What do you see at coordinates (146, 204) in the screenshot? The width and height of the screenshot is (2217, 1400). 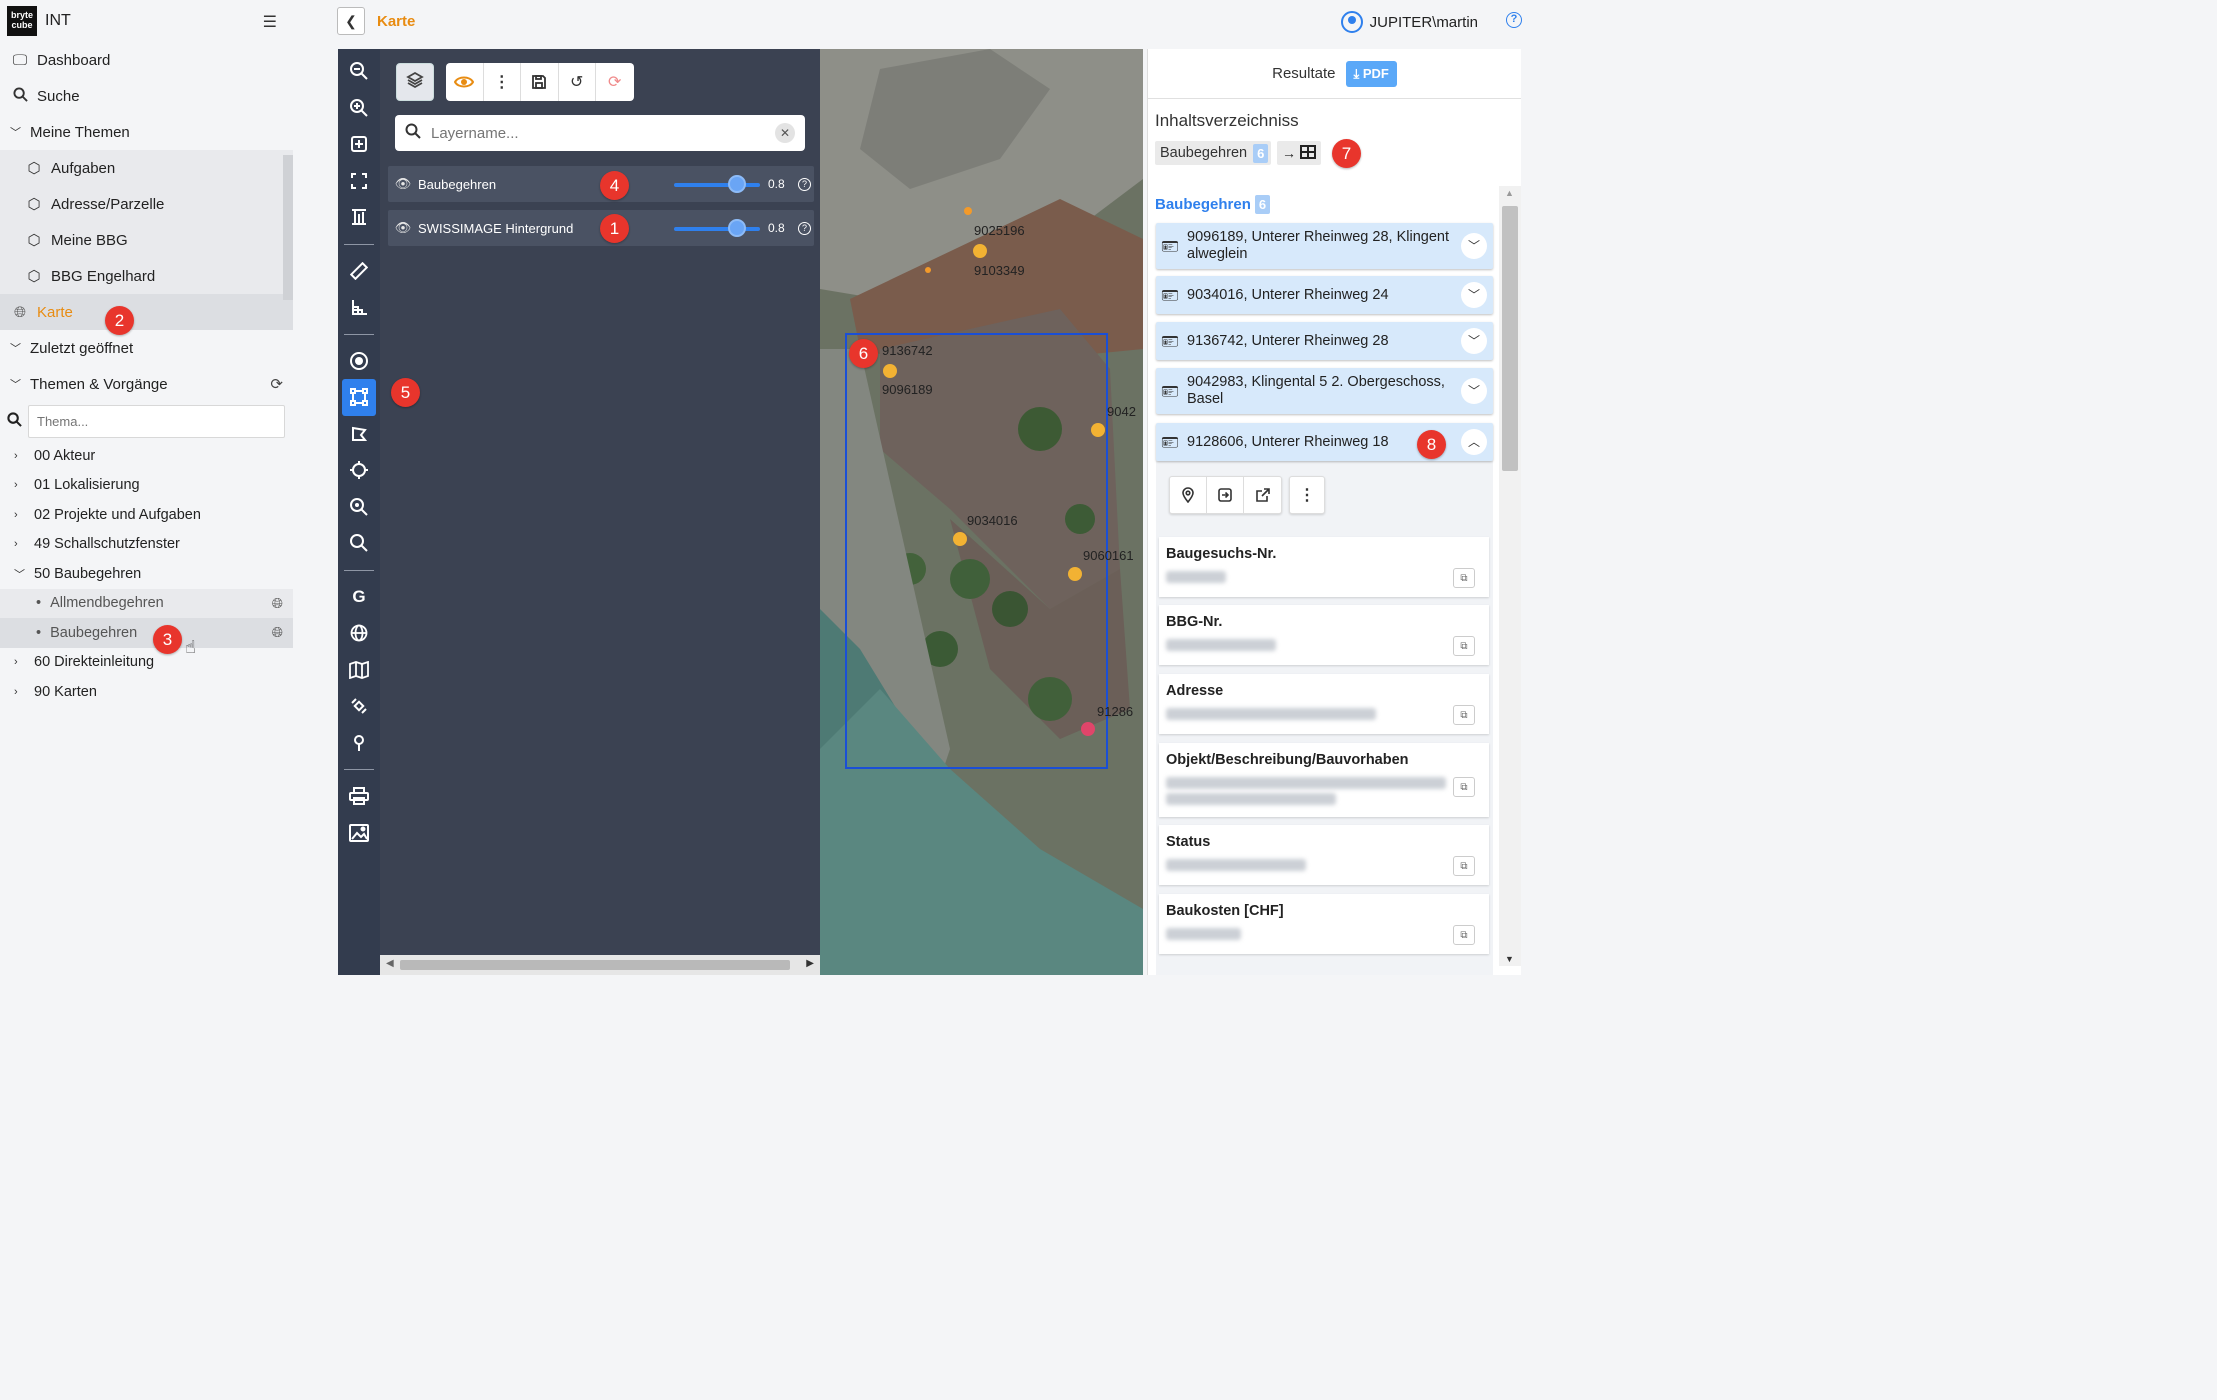 I see `nav-adresse-parzelle: ⬡ Adresse/Parzelle` at bounding box center [146, 204].